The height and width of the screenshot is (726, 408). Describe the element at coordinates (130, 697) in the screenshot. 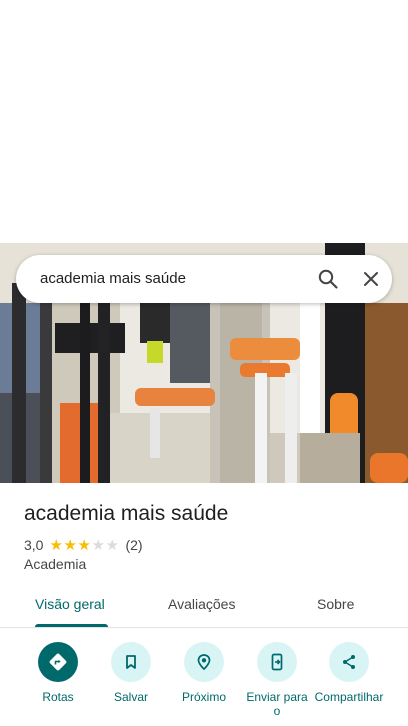

I see `save-label: Salvar` at that location.